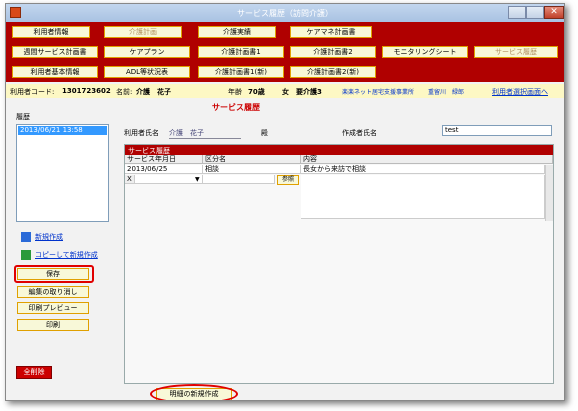  What do you see at coordinates (53, 325) in the screenshot?
I see `print-button: 印刷` at bounding box center [53, 325].